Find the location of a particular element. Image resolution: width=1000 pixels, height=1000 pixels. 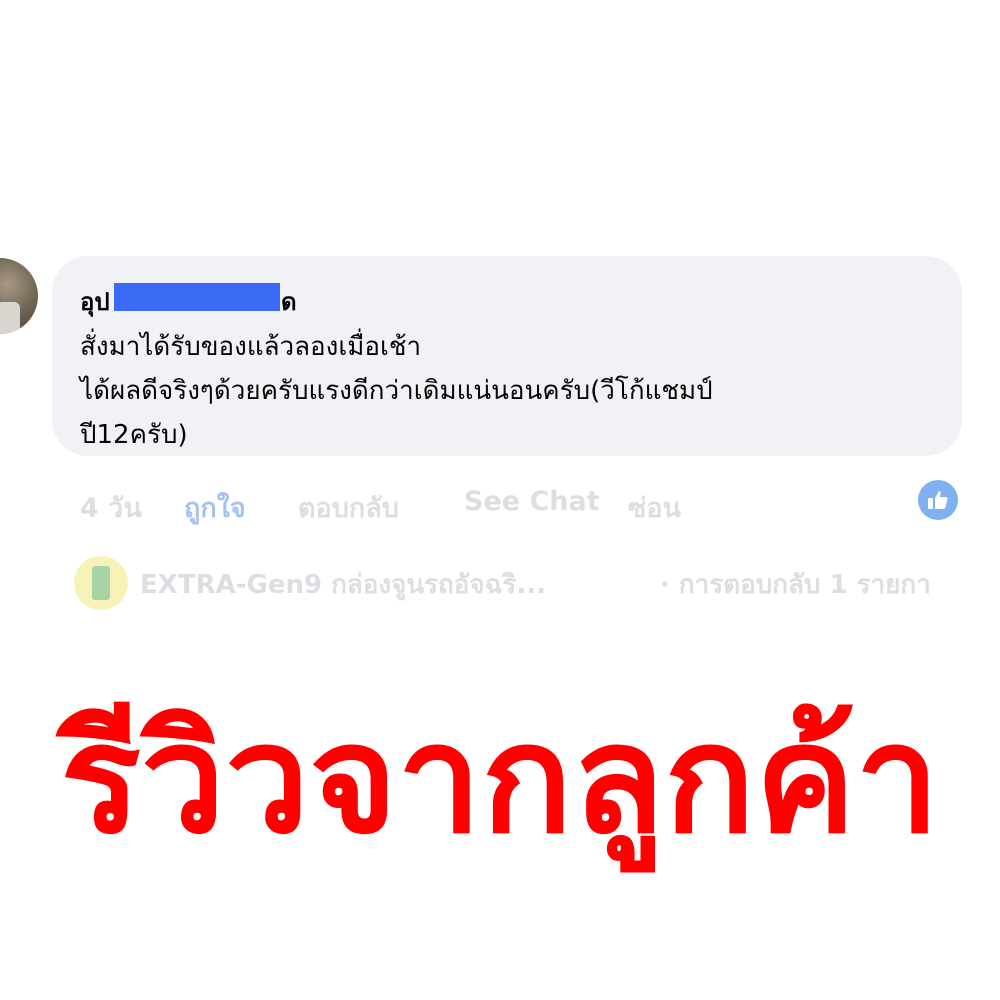

comment-actions: 4 วัน ถูกใจ ตอบกลับ See Chat ซ่อน is located at coordinates (520, 506).